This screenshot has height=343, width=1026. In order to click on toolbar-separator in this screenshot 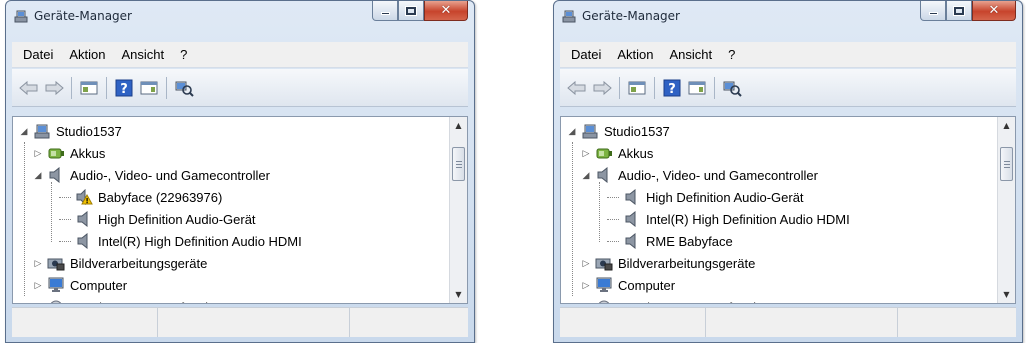, I will do `click(654, 87)`.